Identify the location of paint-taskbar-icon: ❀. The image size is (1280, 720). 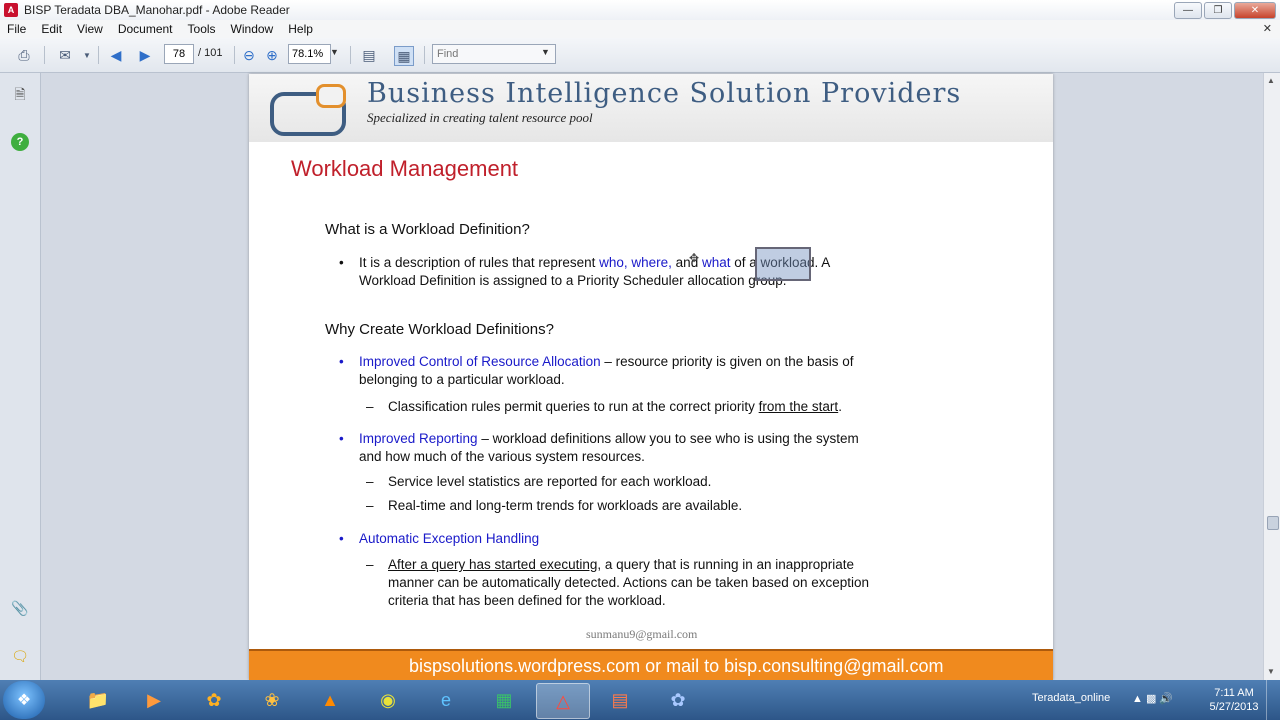
(272, 700).